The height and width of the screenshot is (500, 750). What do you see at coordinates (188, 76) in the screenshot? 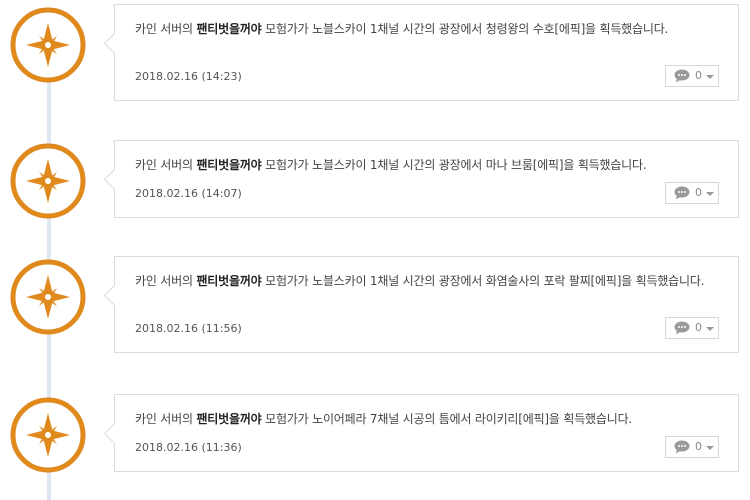
I see `entry-date: 2018.02.16 (14:23)` at bounding box center [188, 76].